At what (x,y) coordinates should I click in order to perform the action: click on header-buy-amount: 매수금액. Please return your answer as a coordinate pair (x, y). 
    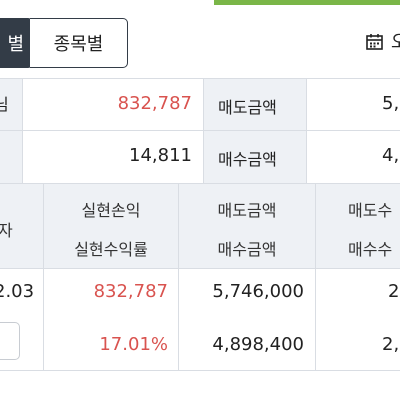
    Looking at the image, I should click on (247, 249).